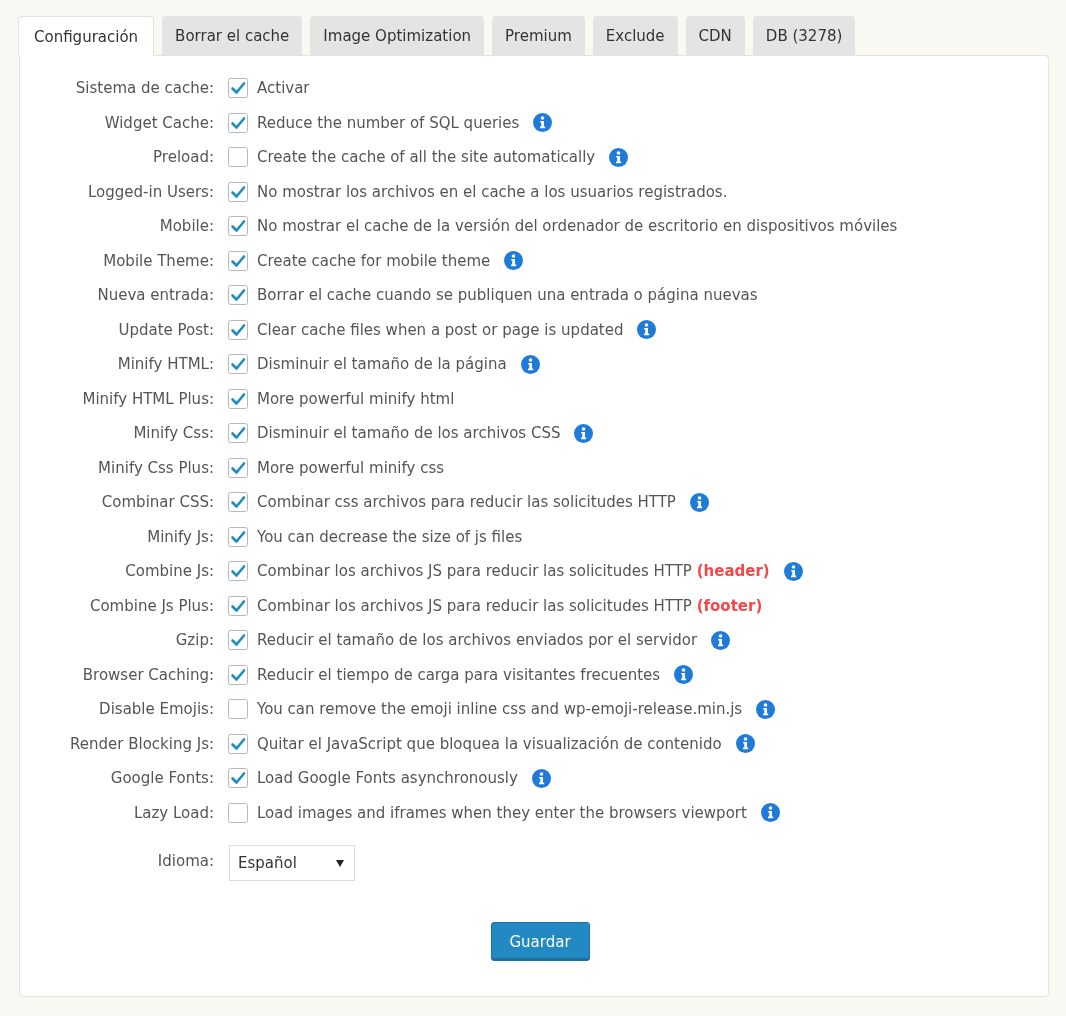 The height and width of the screenshot is (1016, 1066). Describe the element at coordinates (397, 35) in the screenshot. I see `tab: Image Optimization` at that location.